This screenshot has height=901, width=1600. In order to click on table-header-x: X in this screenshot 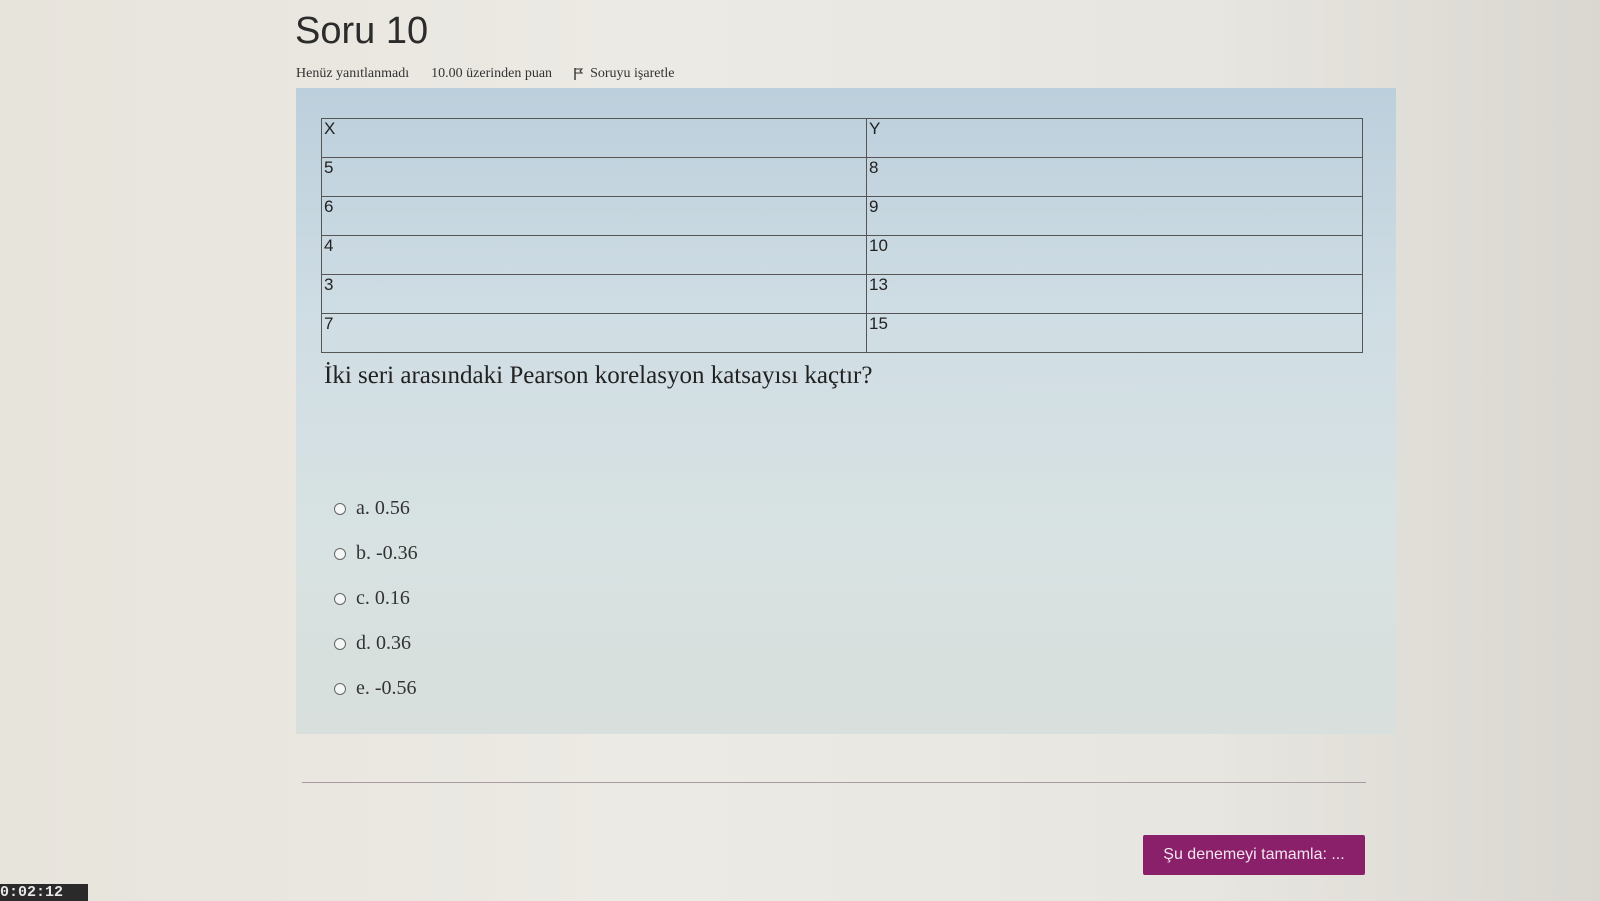, I will do `click(594, 138)`.